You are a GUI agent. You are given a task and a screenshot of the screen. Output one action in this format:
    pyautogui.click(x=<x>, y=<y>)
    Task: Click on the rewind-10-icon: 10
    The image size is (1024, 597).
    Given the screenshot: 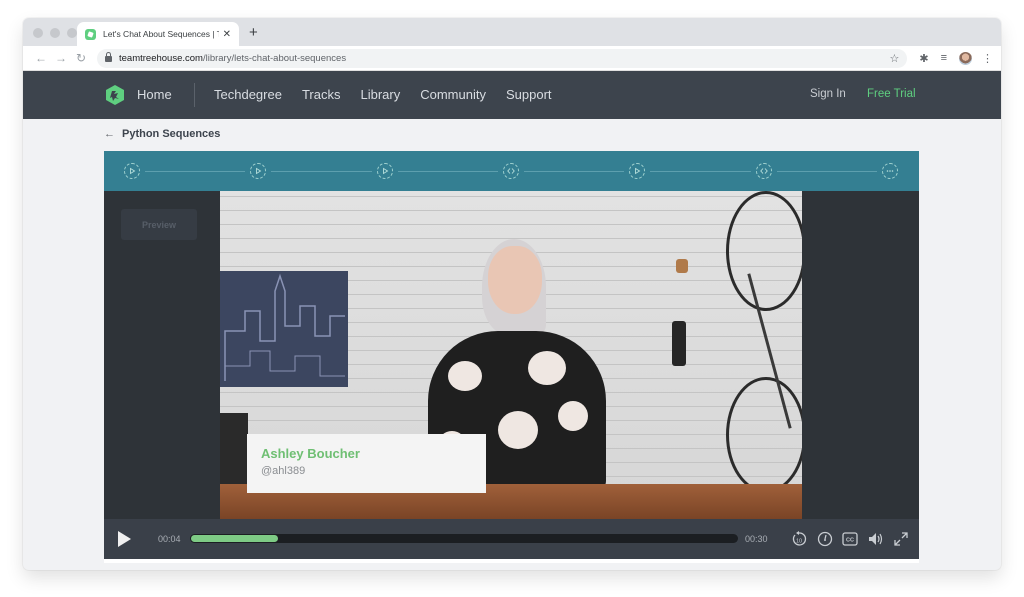 What is the action you would take?
    pyautogui.click(x=799, y=539)
    